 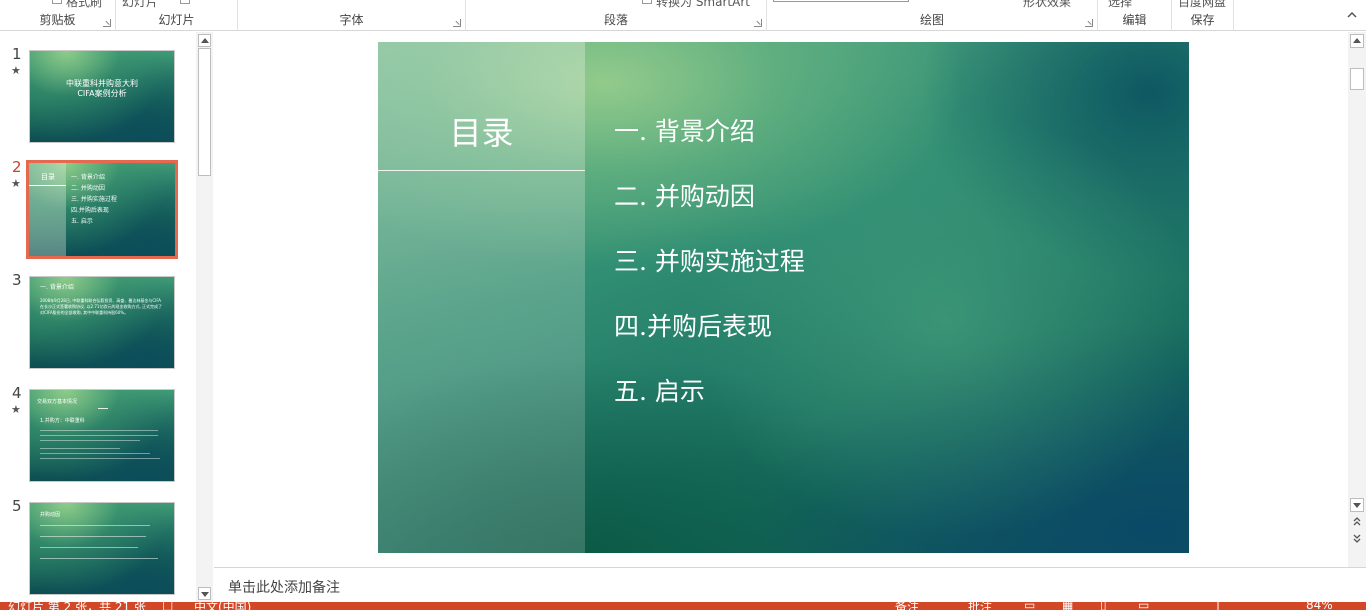 I want to click on double-chevron-down-icon, so click(x=1357, y=538).